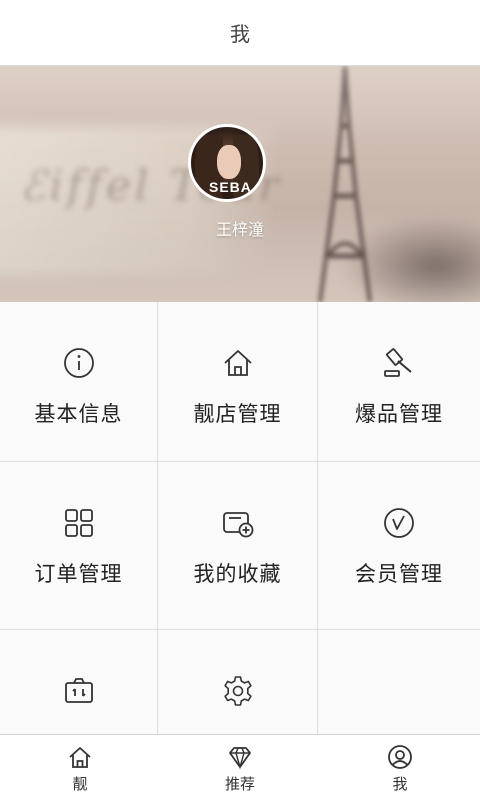 The image size is (480, 800). Describe the element at coordinates (239, 784) in the screenshot. I see `tab-label: 推荐` at that location.